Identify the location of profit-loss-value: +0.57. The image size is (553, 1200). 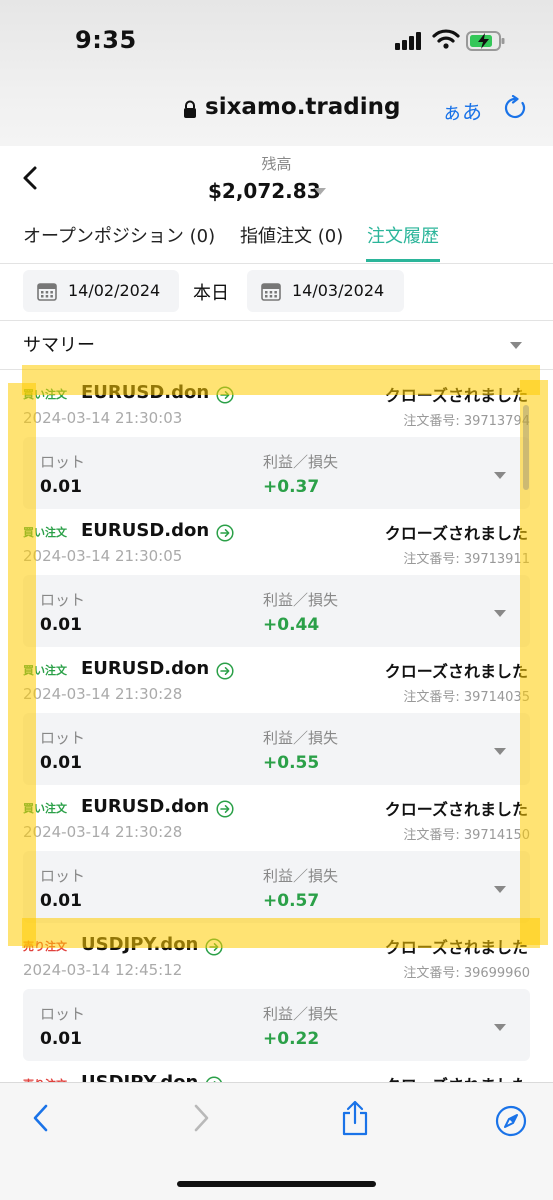
(291, 901).